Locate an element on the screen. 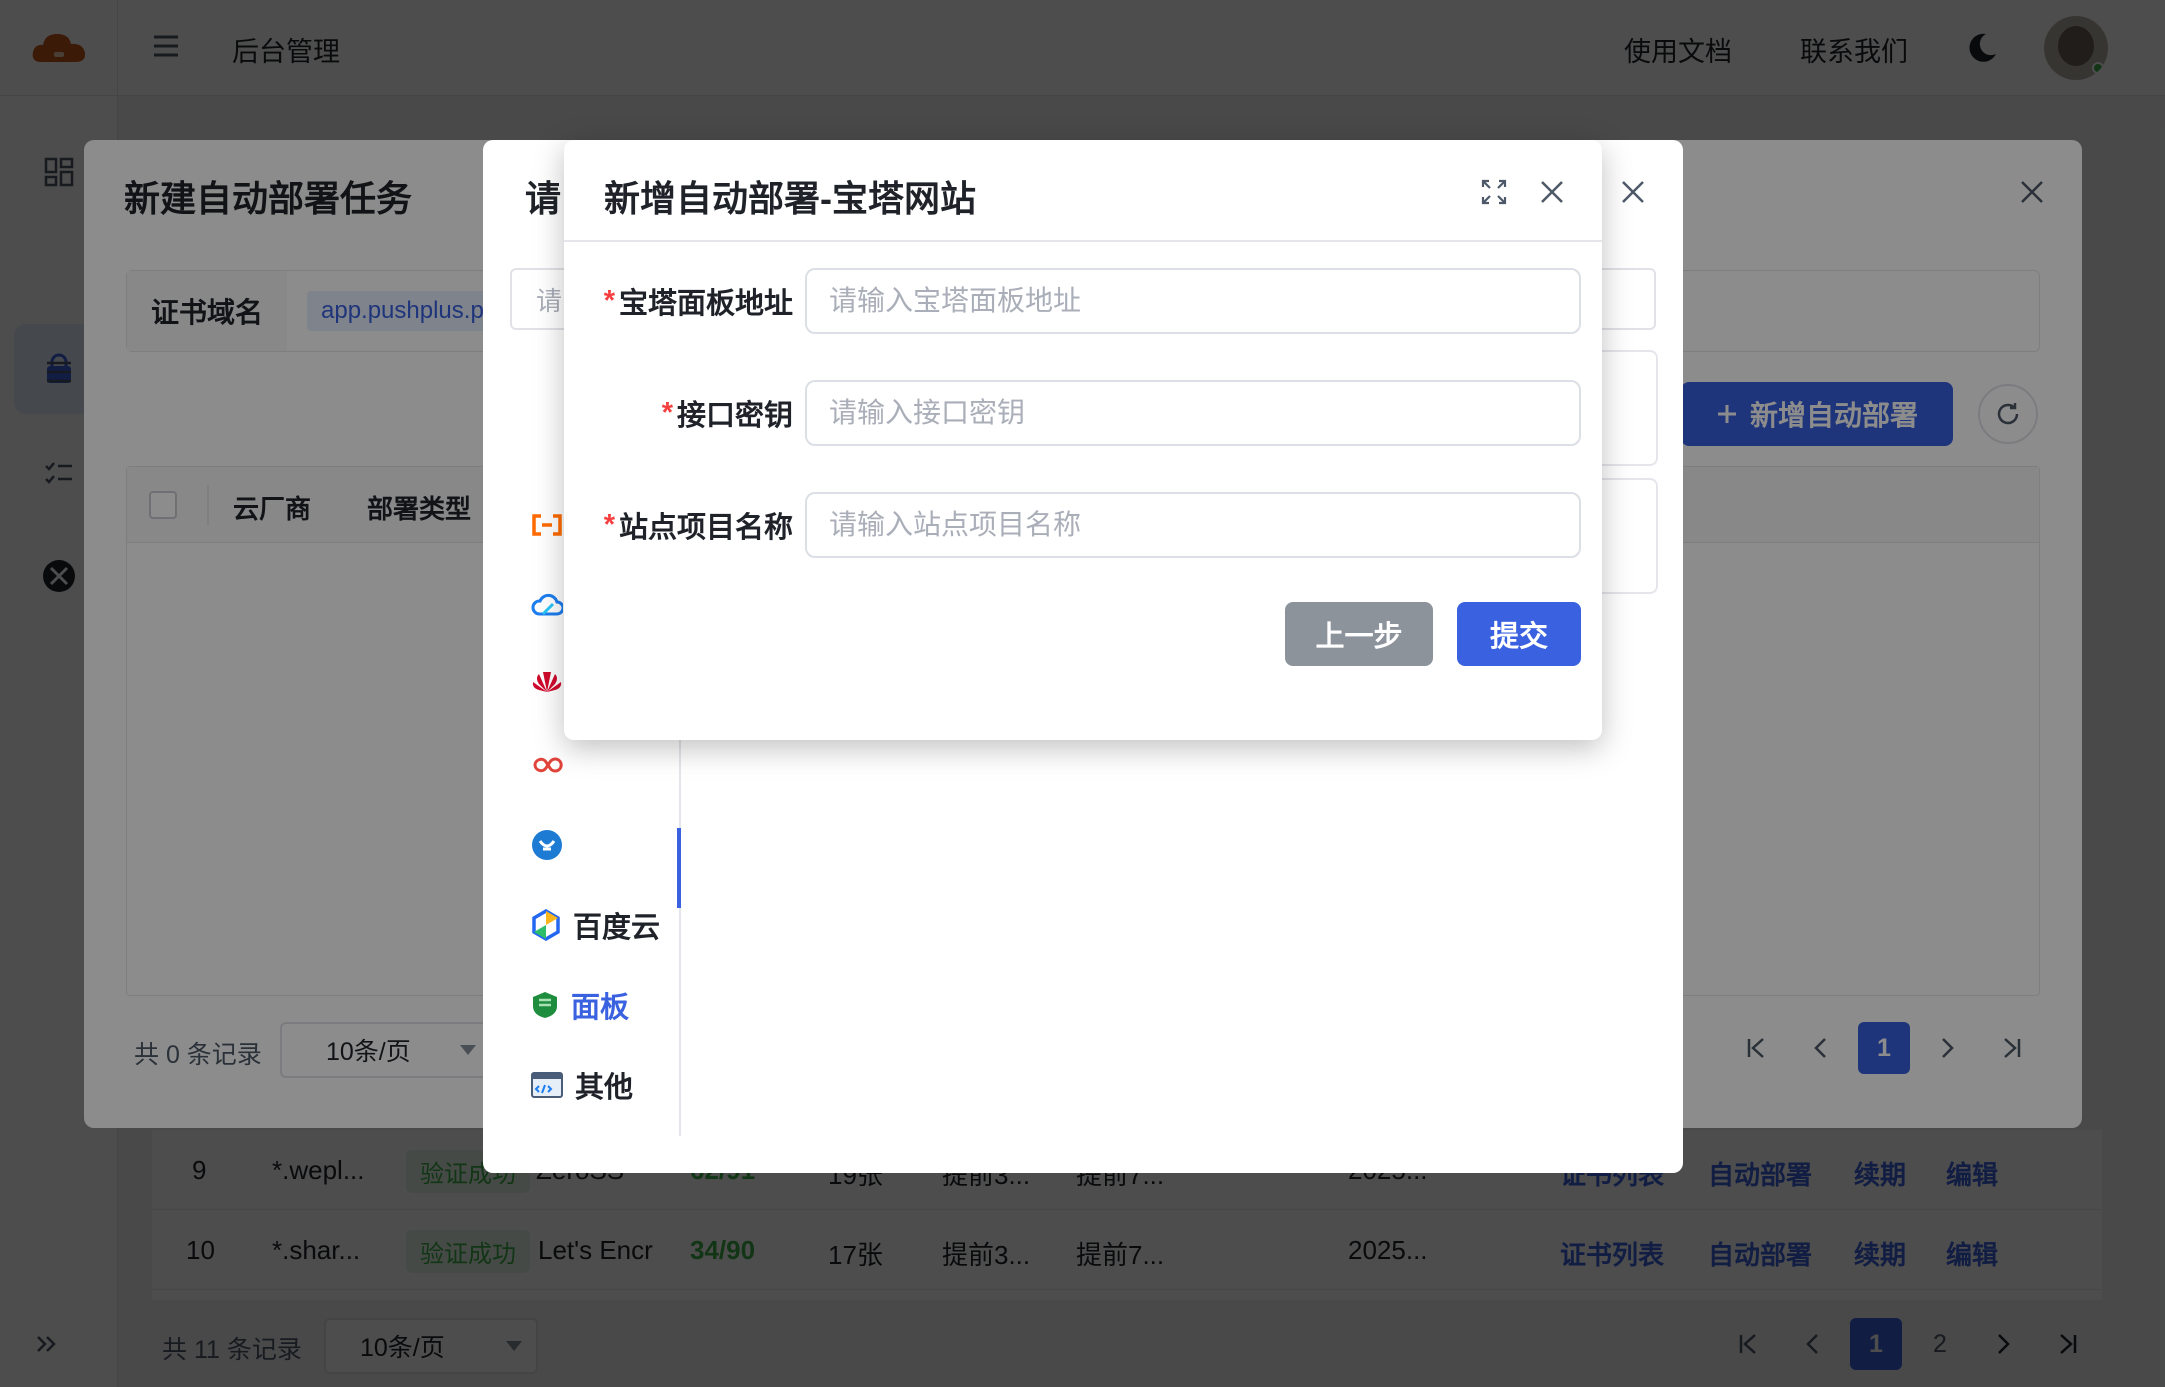  other-icon is located at coordinates (547, 1085).